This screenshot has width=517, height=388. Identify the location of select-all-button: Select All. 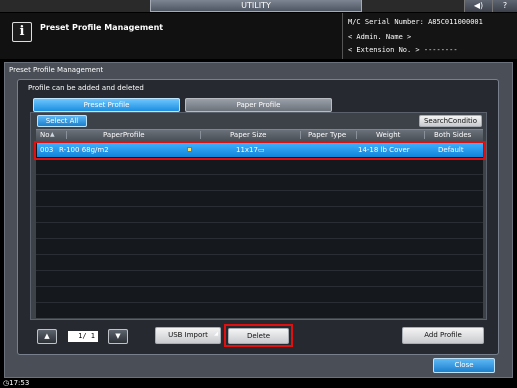
(62, 121).